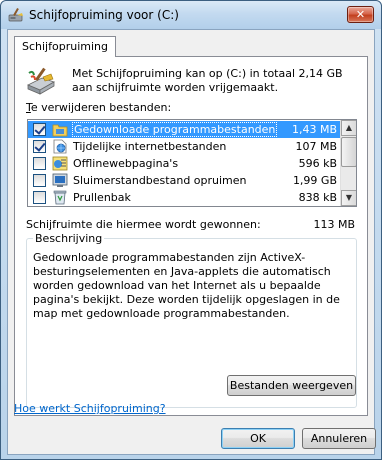 Image resolution: width=382 pixels, height=460 pixels. I want to click on drive-cleanup-icon, so click(41, 81).